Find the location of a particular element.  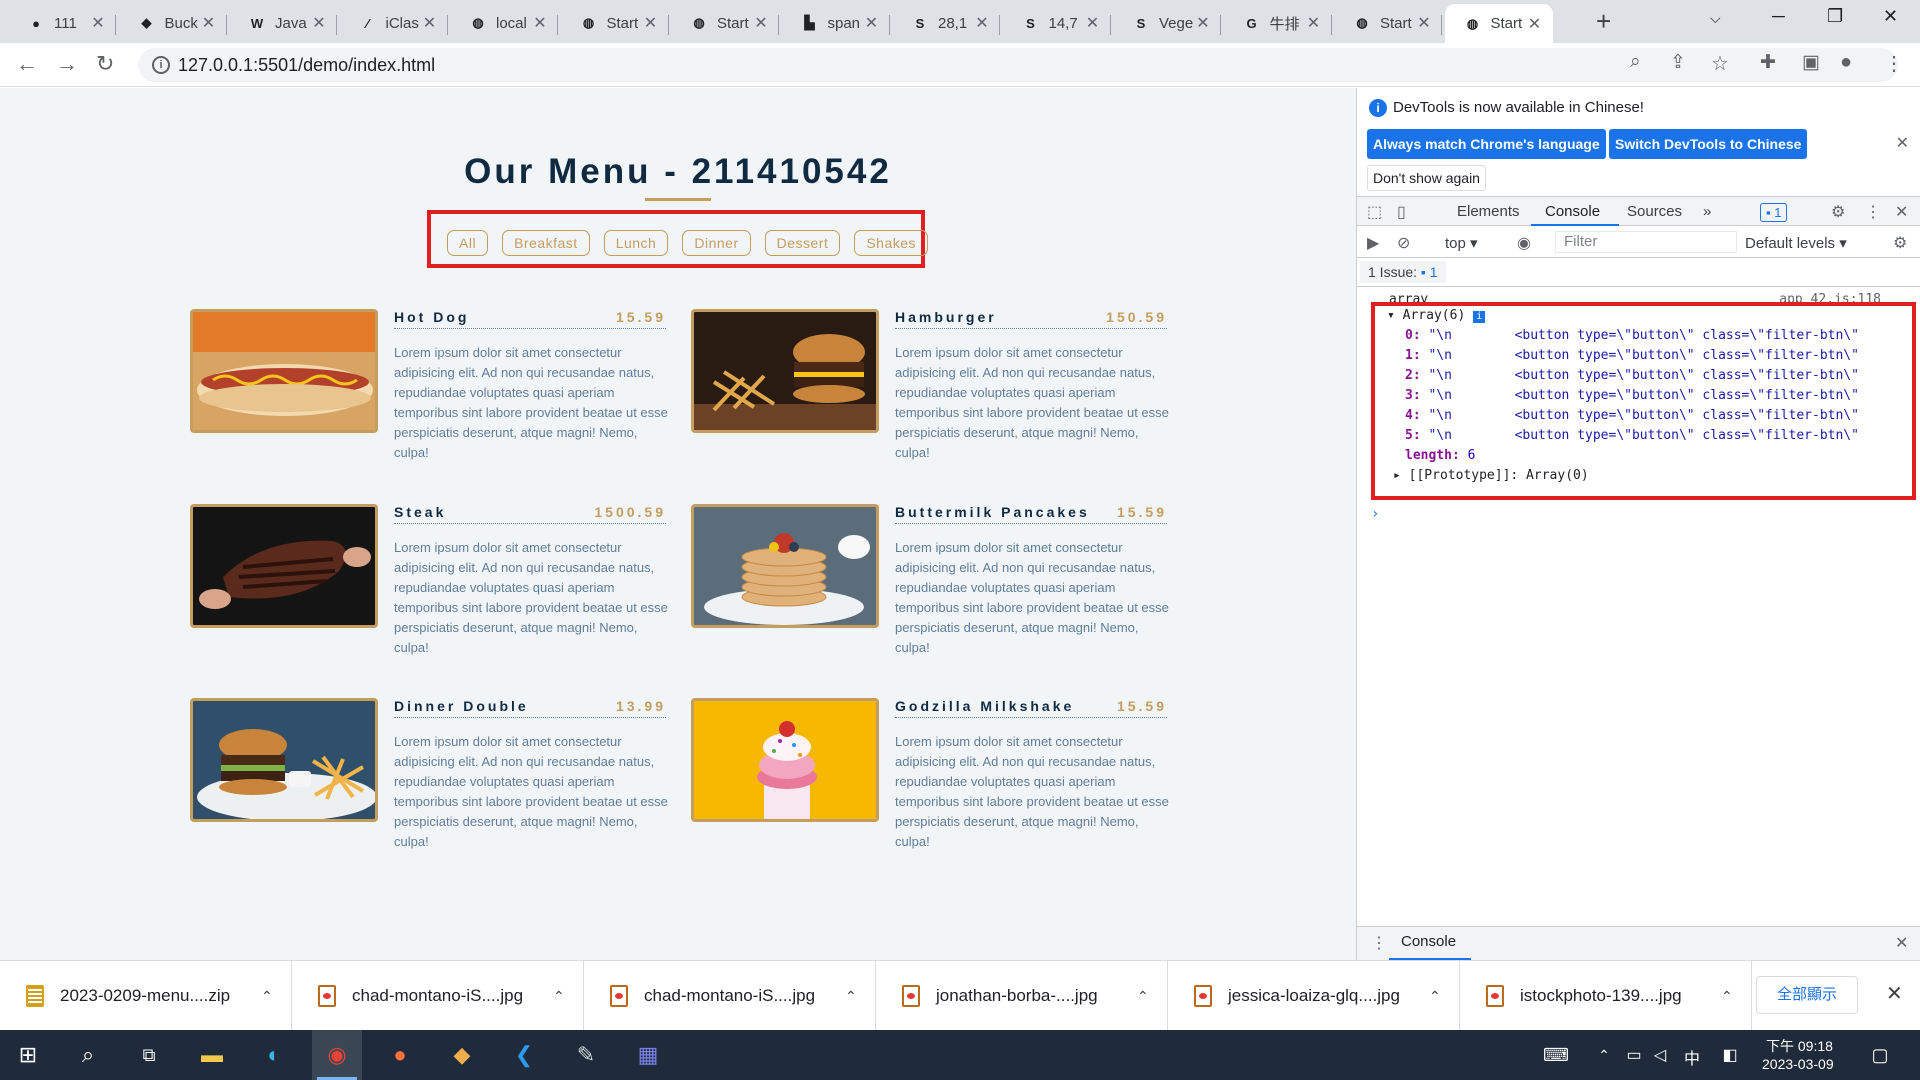

browser-tab: W Java ✕ is located at coordinates (283, 23).